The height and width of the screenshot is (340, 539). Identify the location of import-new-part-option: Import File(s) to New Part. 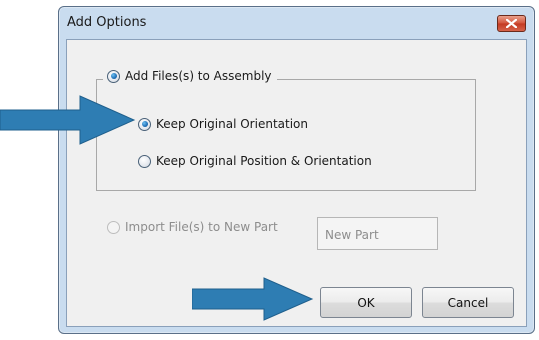
(192, 227).